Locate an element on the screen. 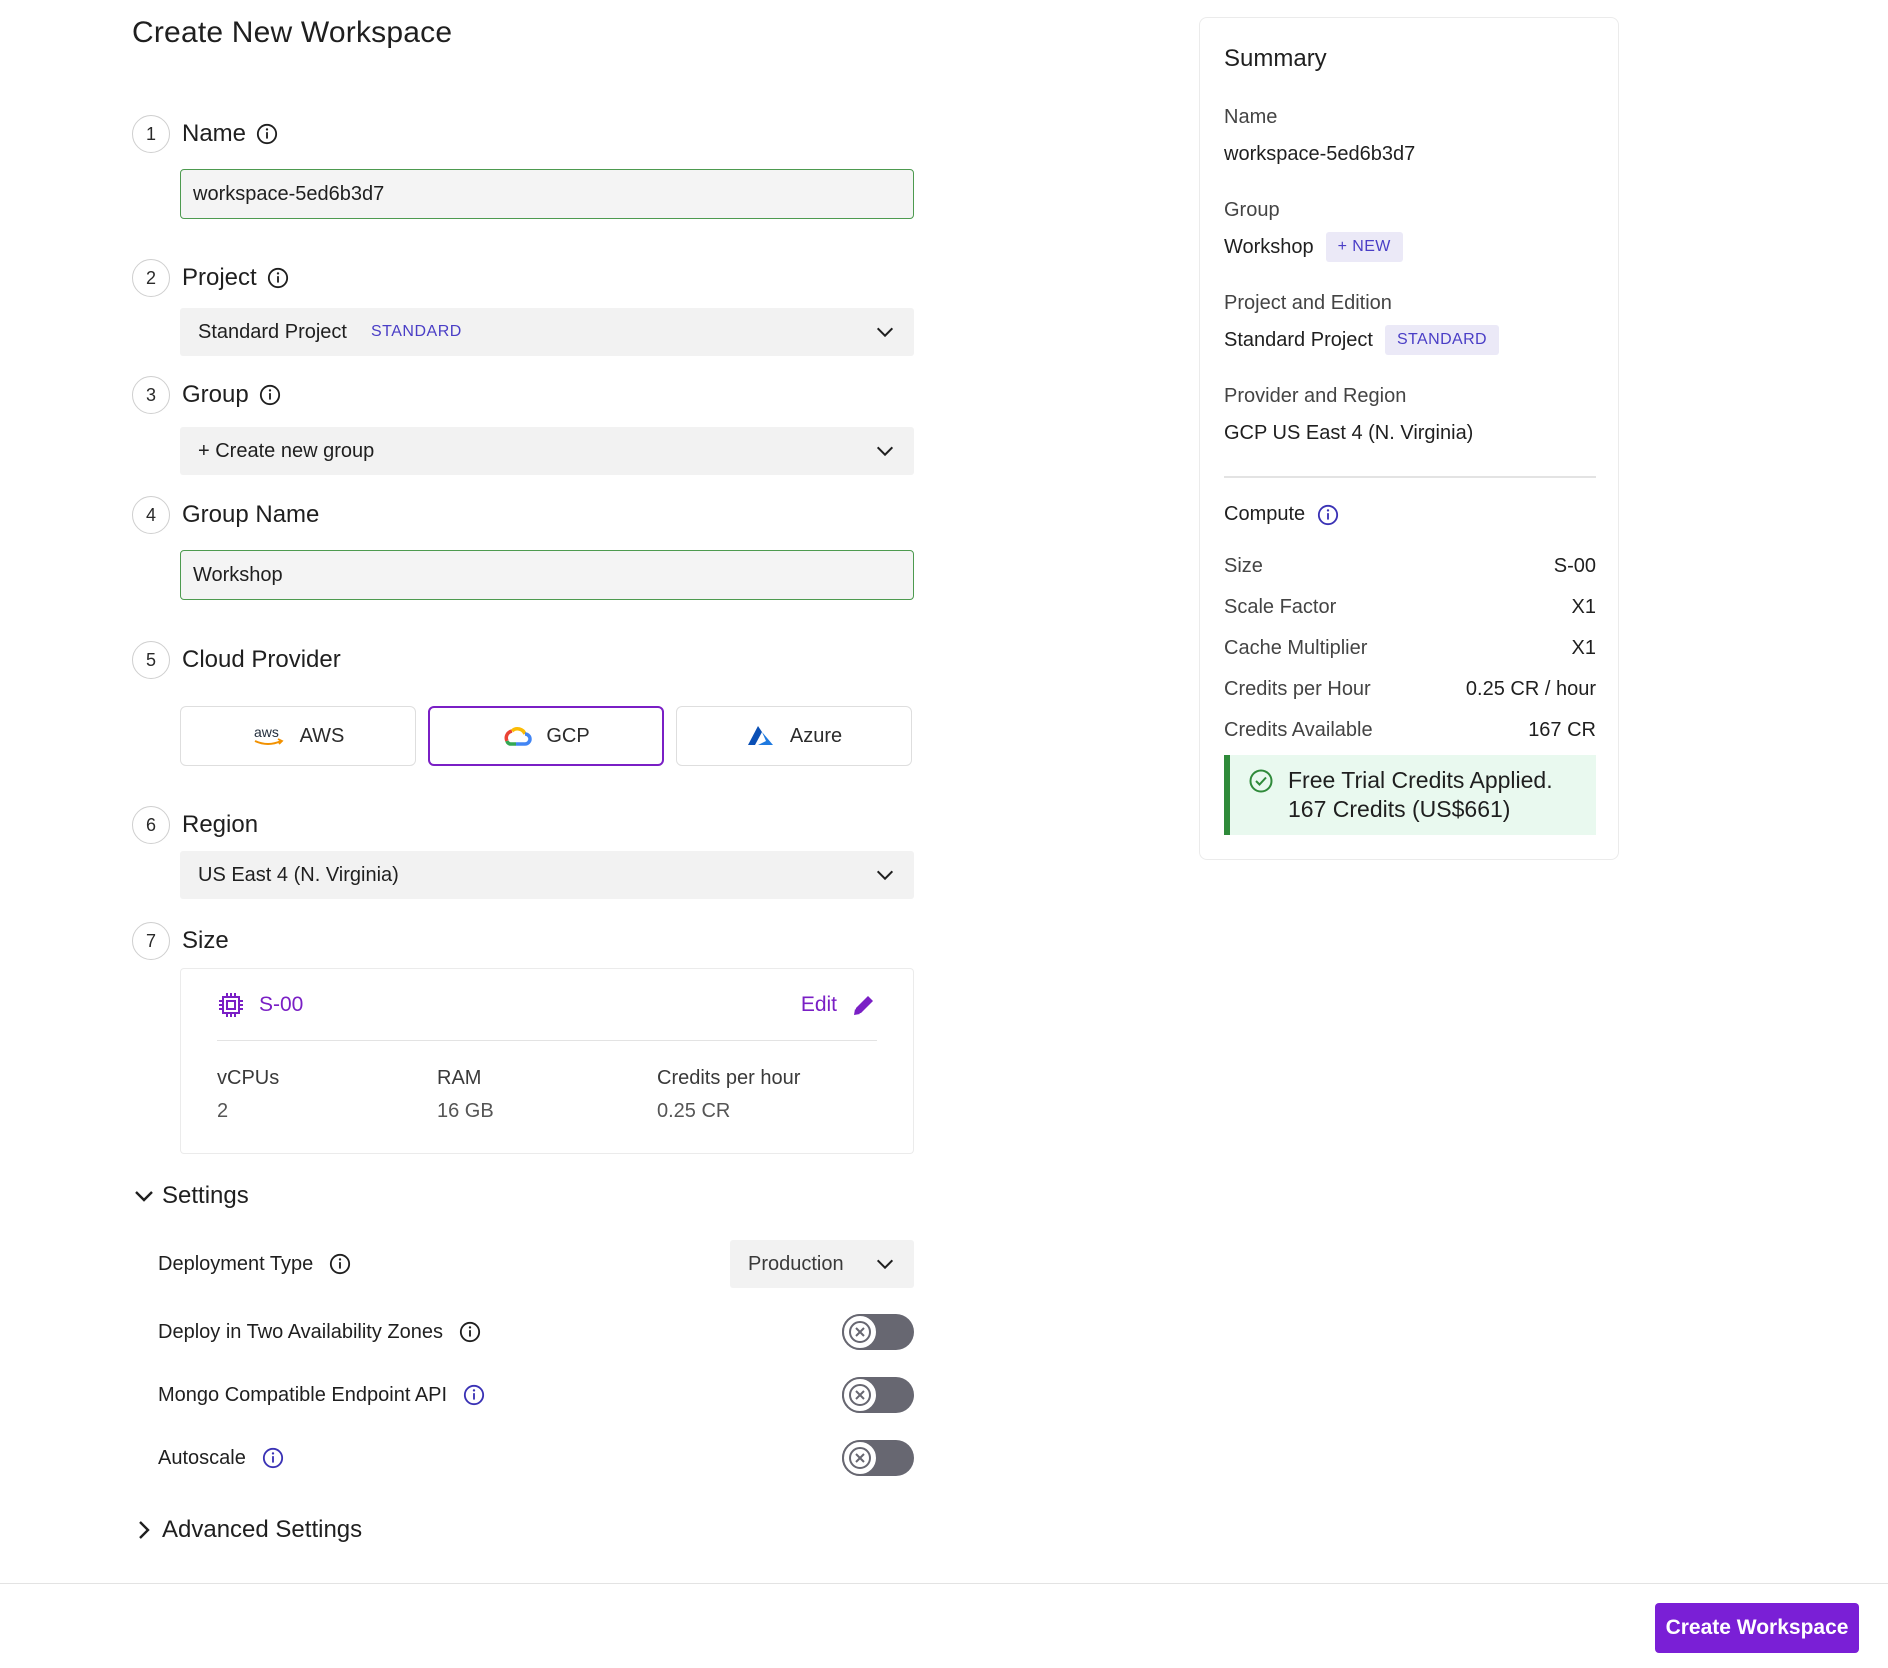  summary-label: Name is located at coordinates (1251, 117).